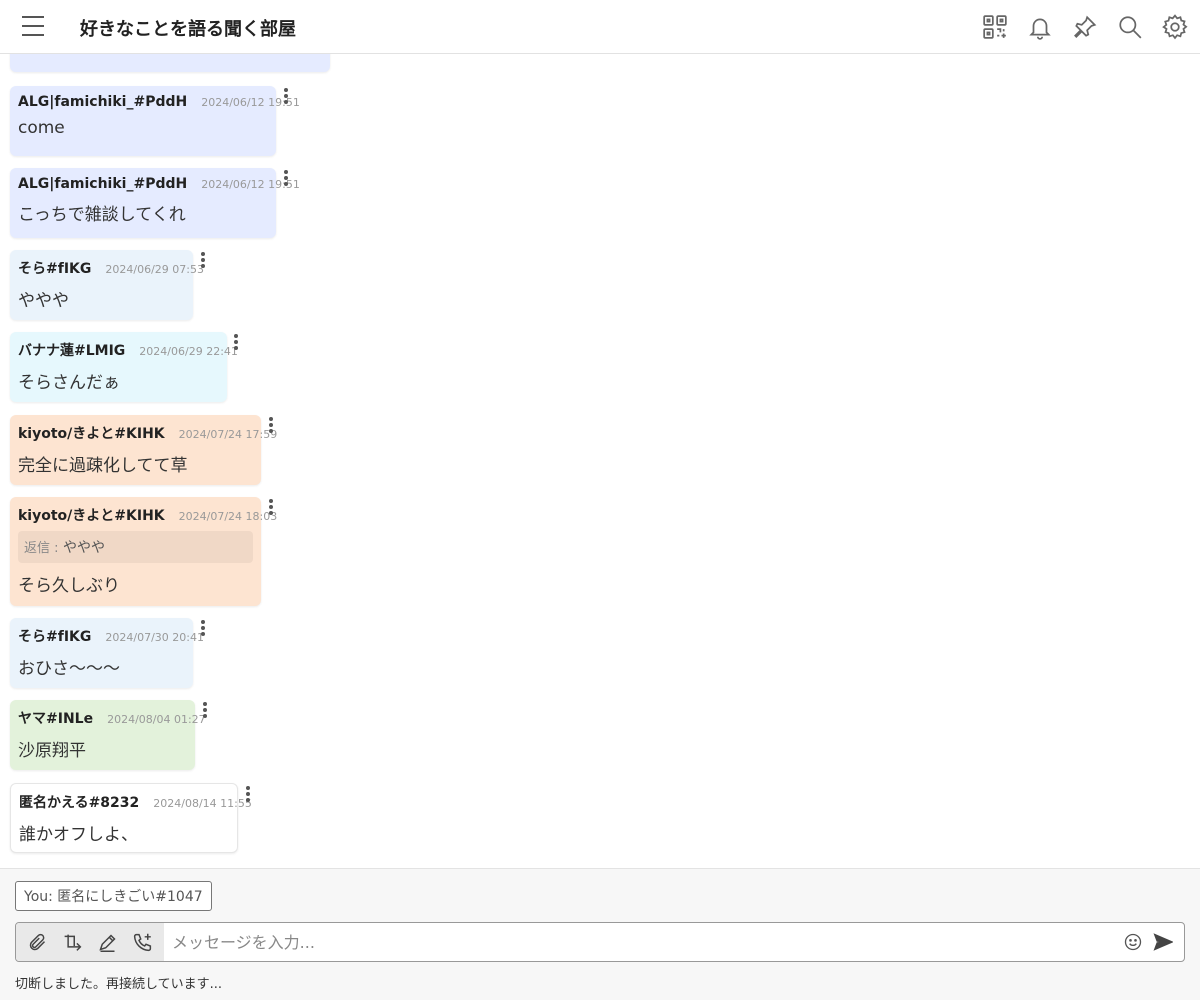 The image size is (1200, 1000). What do you see at coordinates (1175, 27) in the screenshot?
I see `gear-icon` at bounding box center [1175, 27].